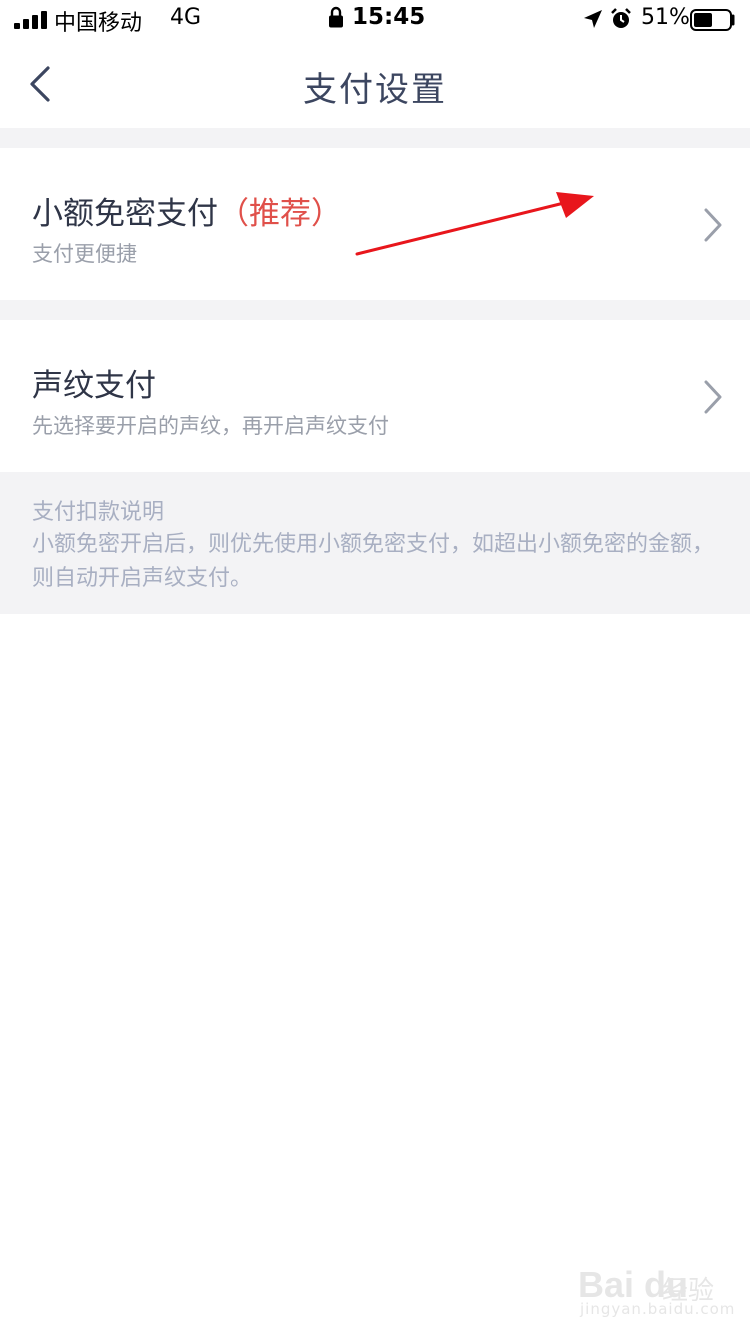 The width and height of the screenshot is (750, 1334). What do you see at coordinates (84, 254) in the screenshot?
I see `row-subtitle: 支付更便捷` at bounding box center [84, 254].